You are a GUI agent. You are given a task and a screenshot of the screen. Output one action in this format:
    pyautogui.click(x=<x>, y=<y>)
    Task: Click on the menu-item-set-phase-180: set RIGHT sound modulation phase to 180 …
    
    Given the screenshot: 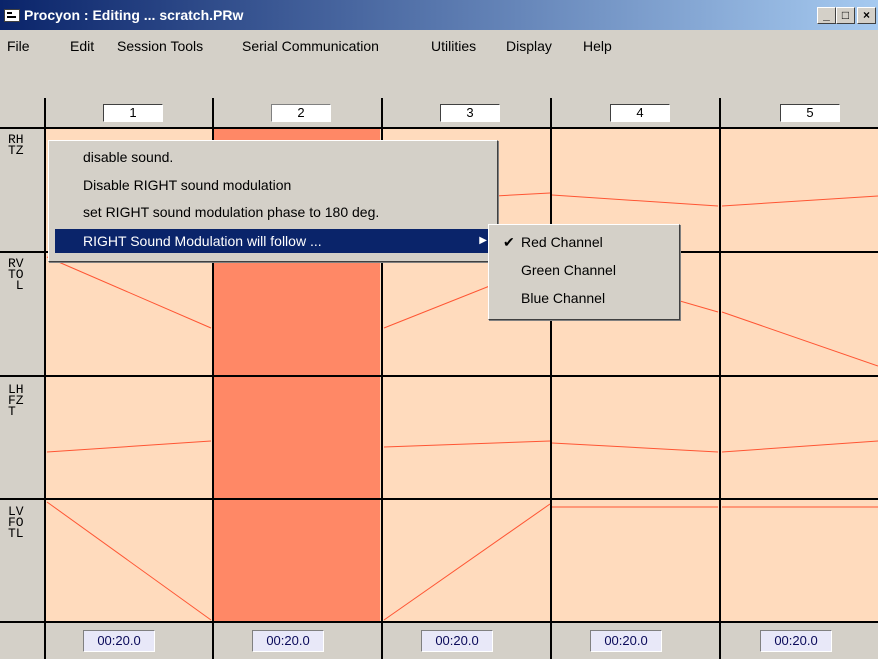 What is the action you would take?
    pyautogui.click(x=274, y=212)
    